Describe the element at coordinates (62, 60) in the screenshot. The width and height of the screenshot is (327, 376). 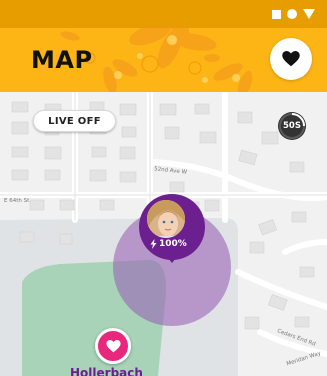
I see `page-title: MAP` at that location.